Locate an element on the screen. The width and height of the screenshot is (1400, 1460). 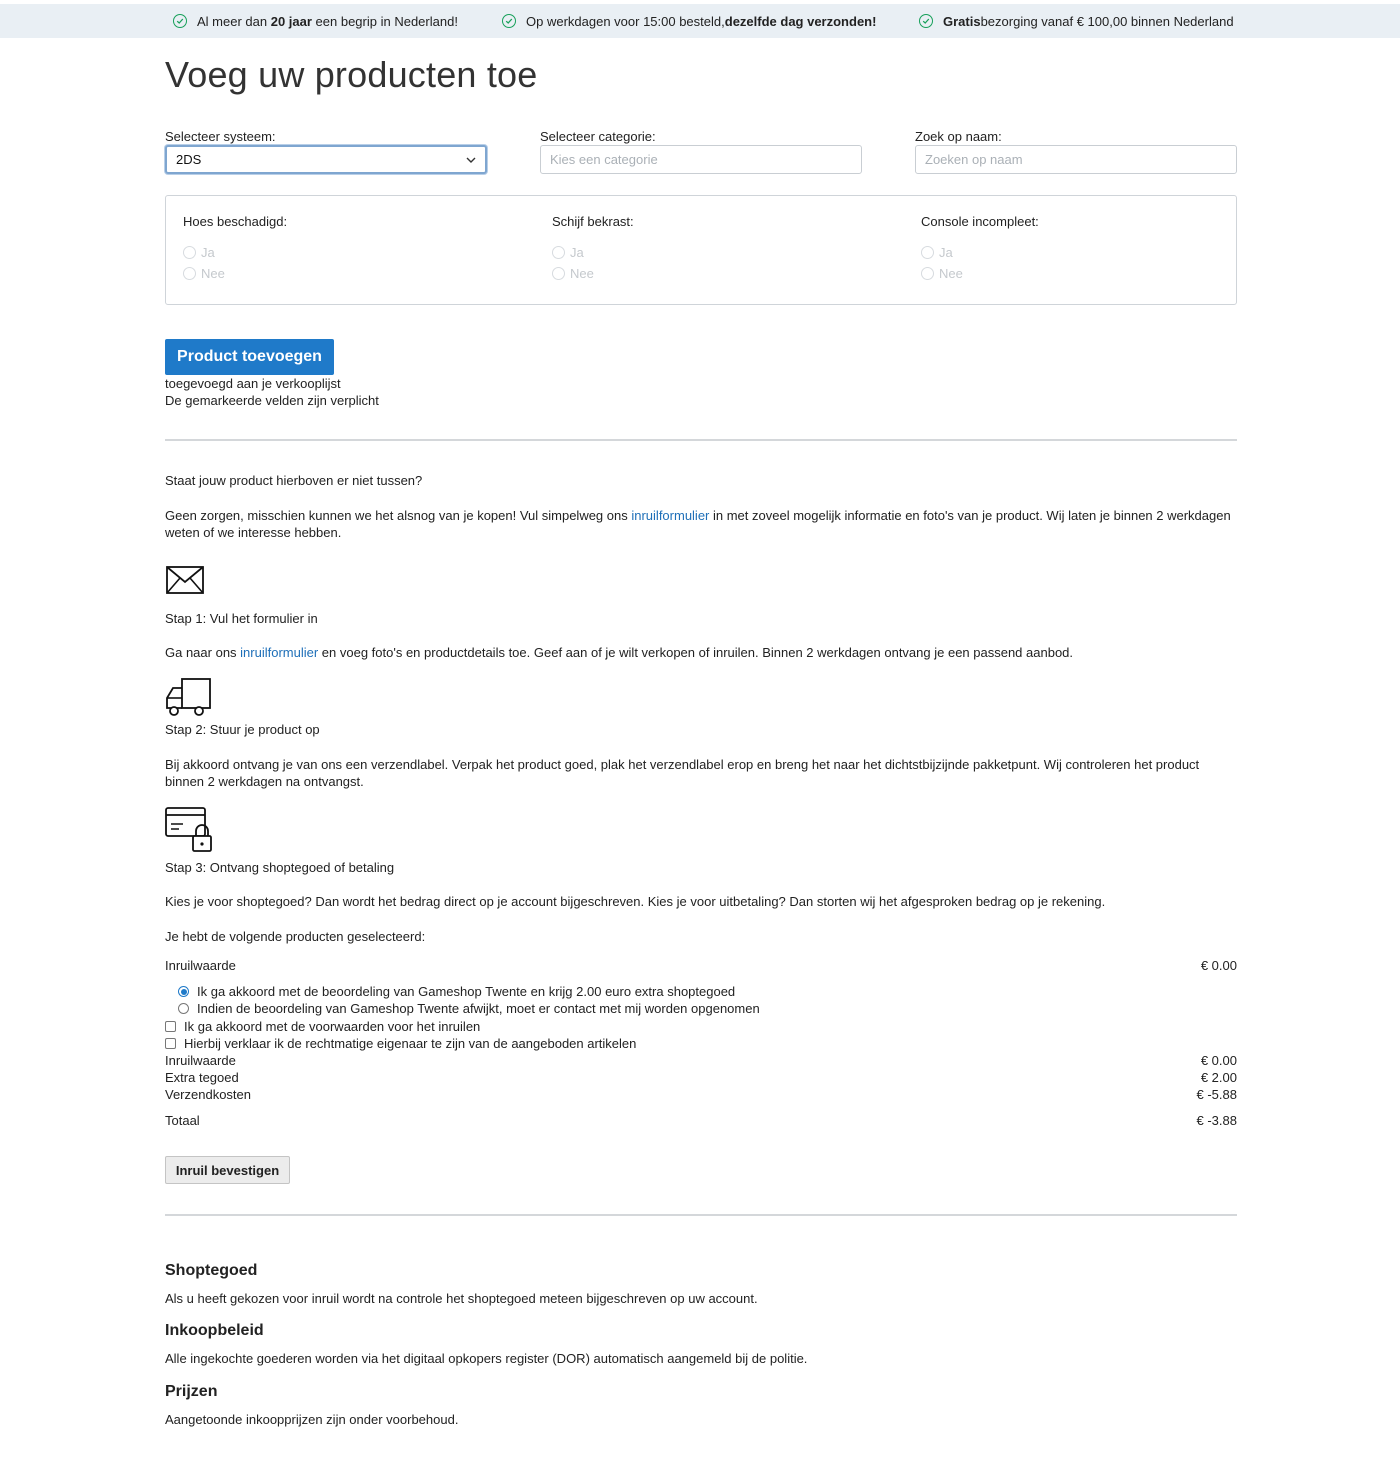
truck-icon is located at coordinates (189, 698).